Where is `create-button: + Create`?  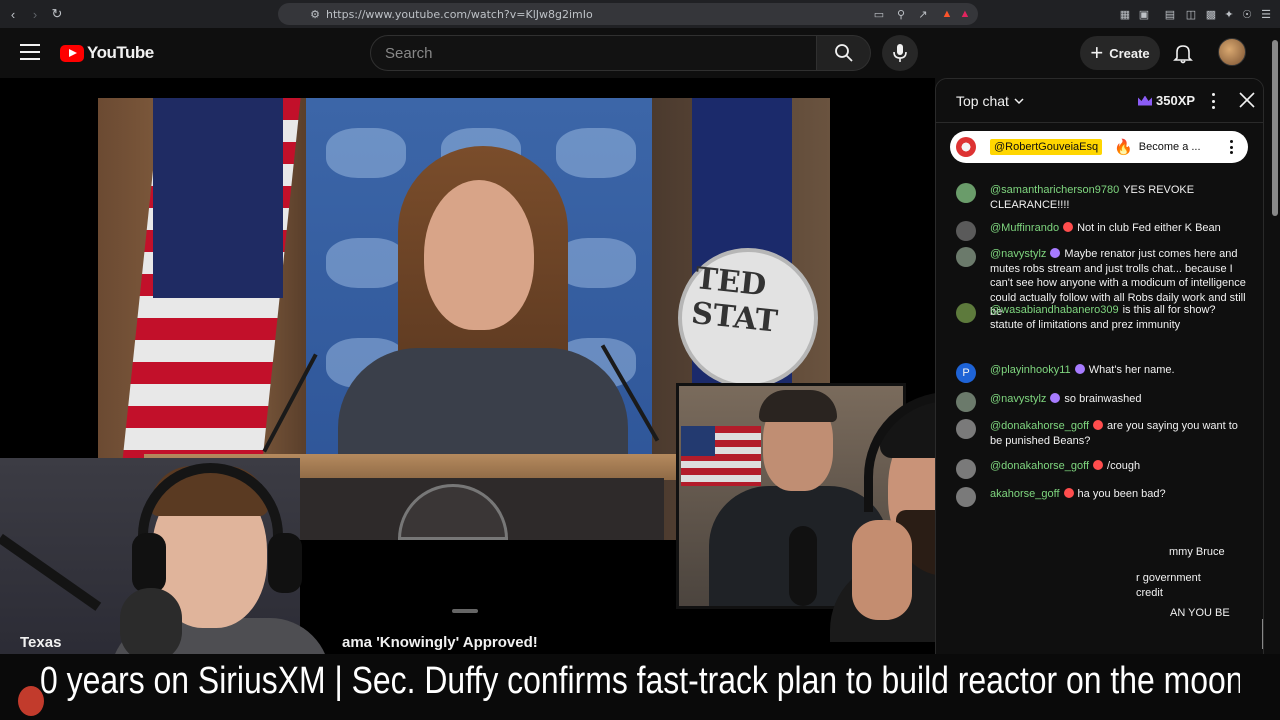
create-button: + Create is located at coordinates (1120, 53).